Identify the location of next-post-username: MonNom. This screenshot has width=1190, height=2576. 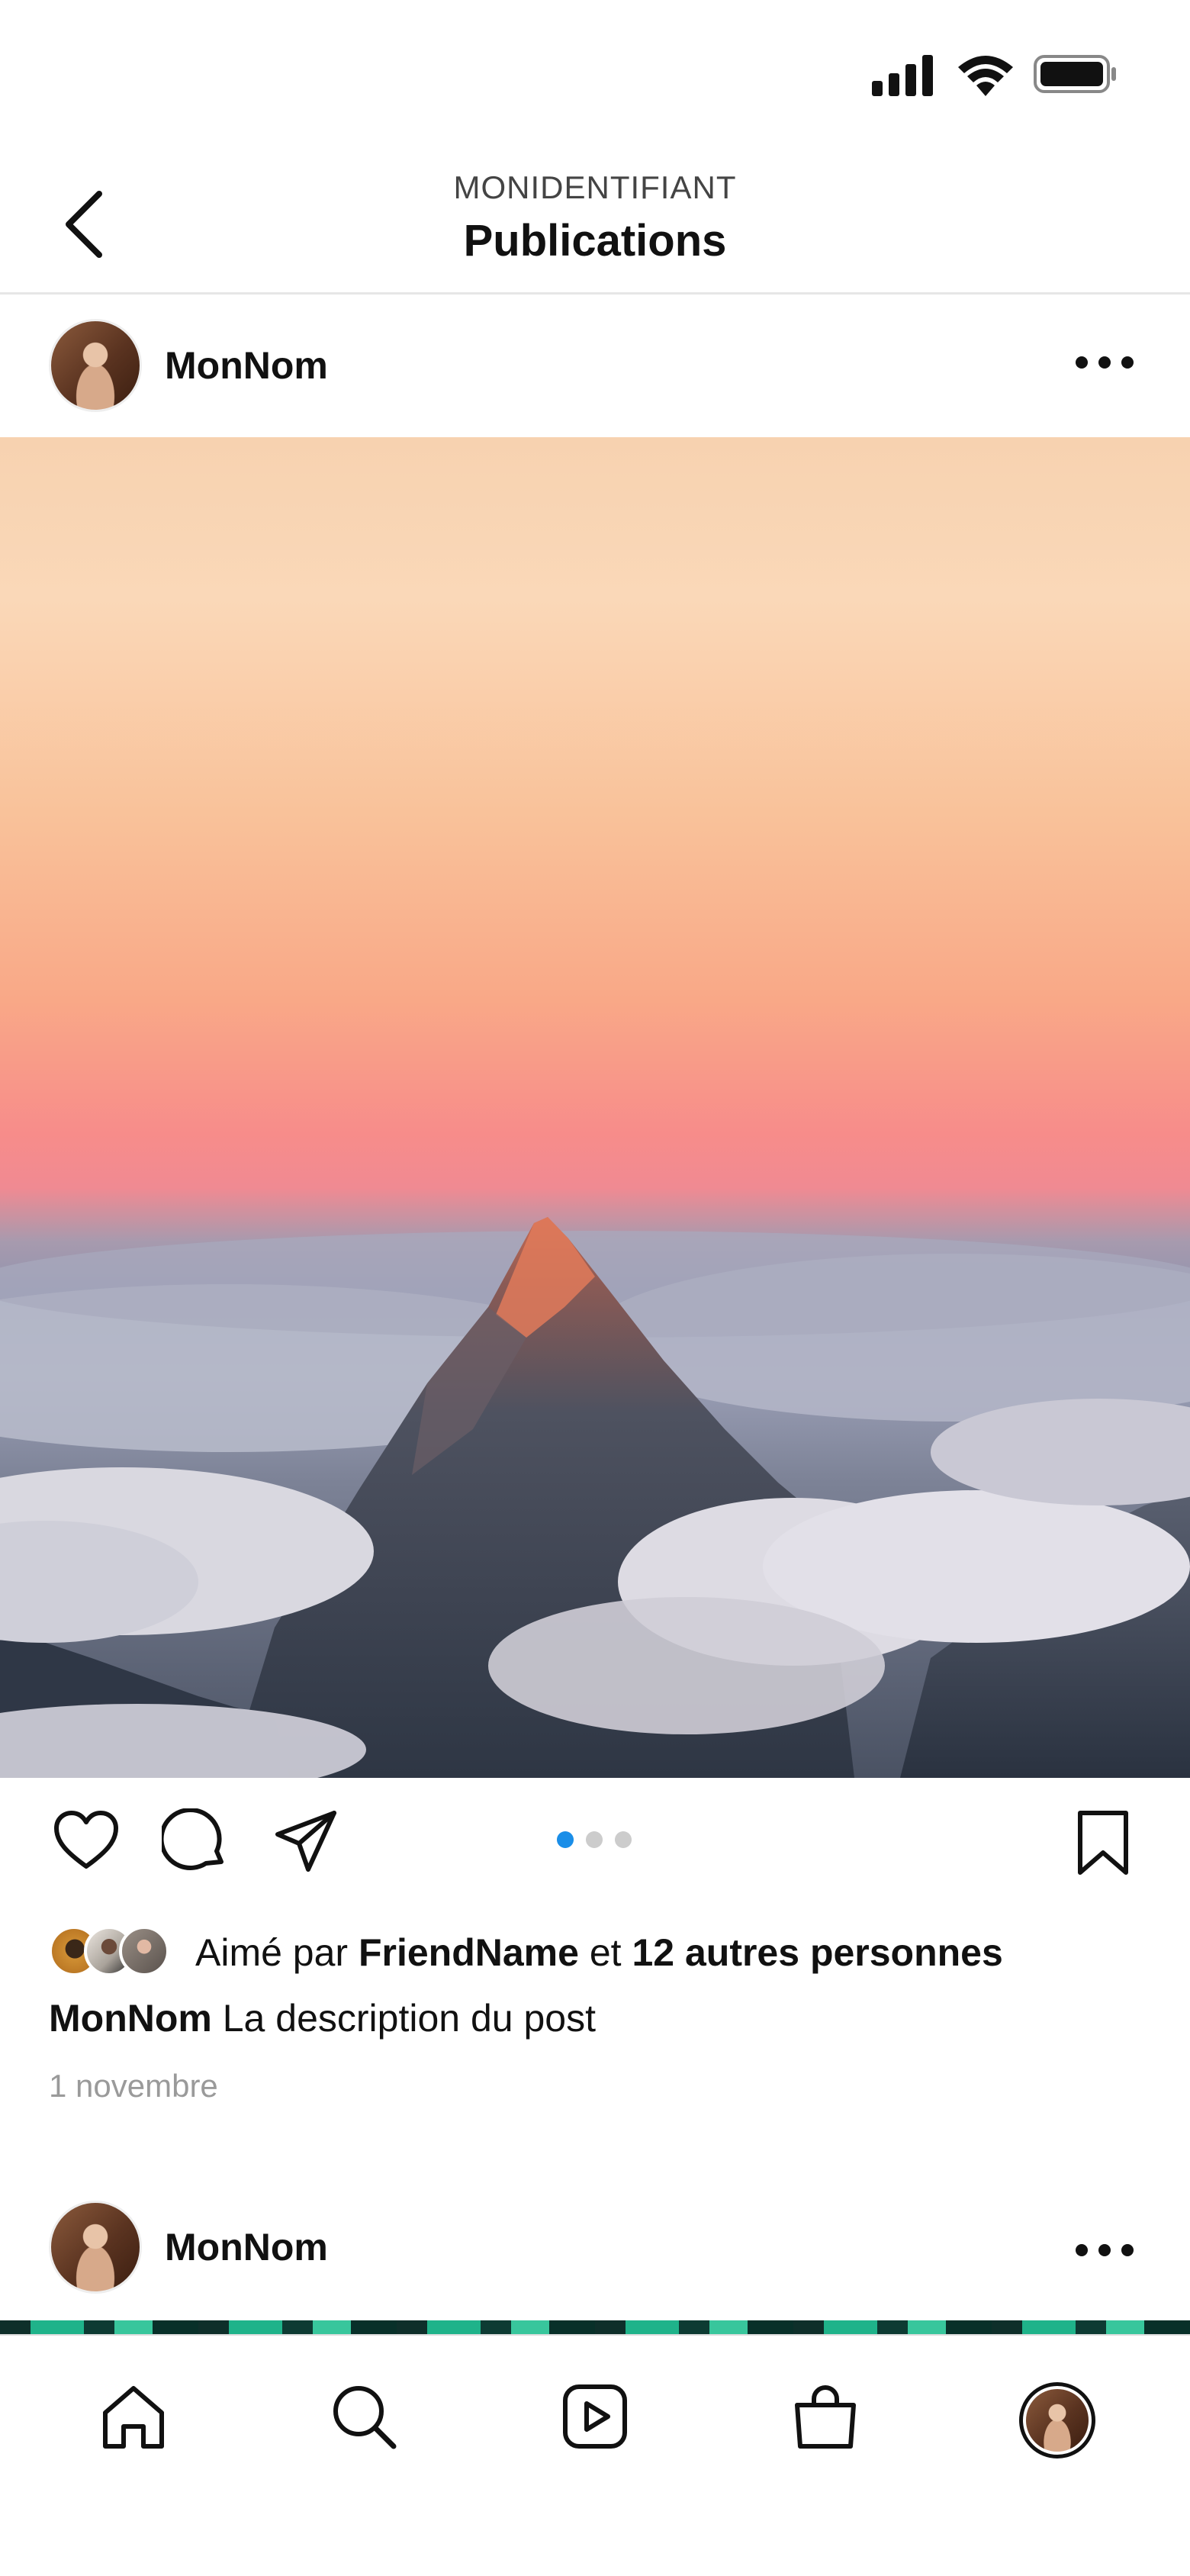
(246, 2247).